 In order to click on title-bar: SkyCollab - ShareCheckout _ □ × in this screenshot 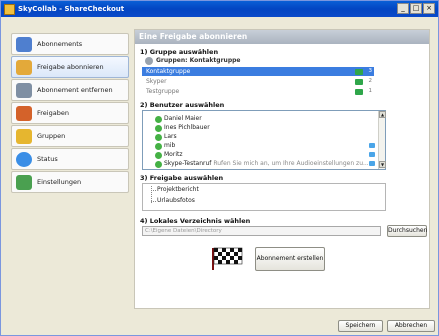, I will do `click(219, 9)`.